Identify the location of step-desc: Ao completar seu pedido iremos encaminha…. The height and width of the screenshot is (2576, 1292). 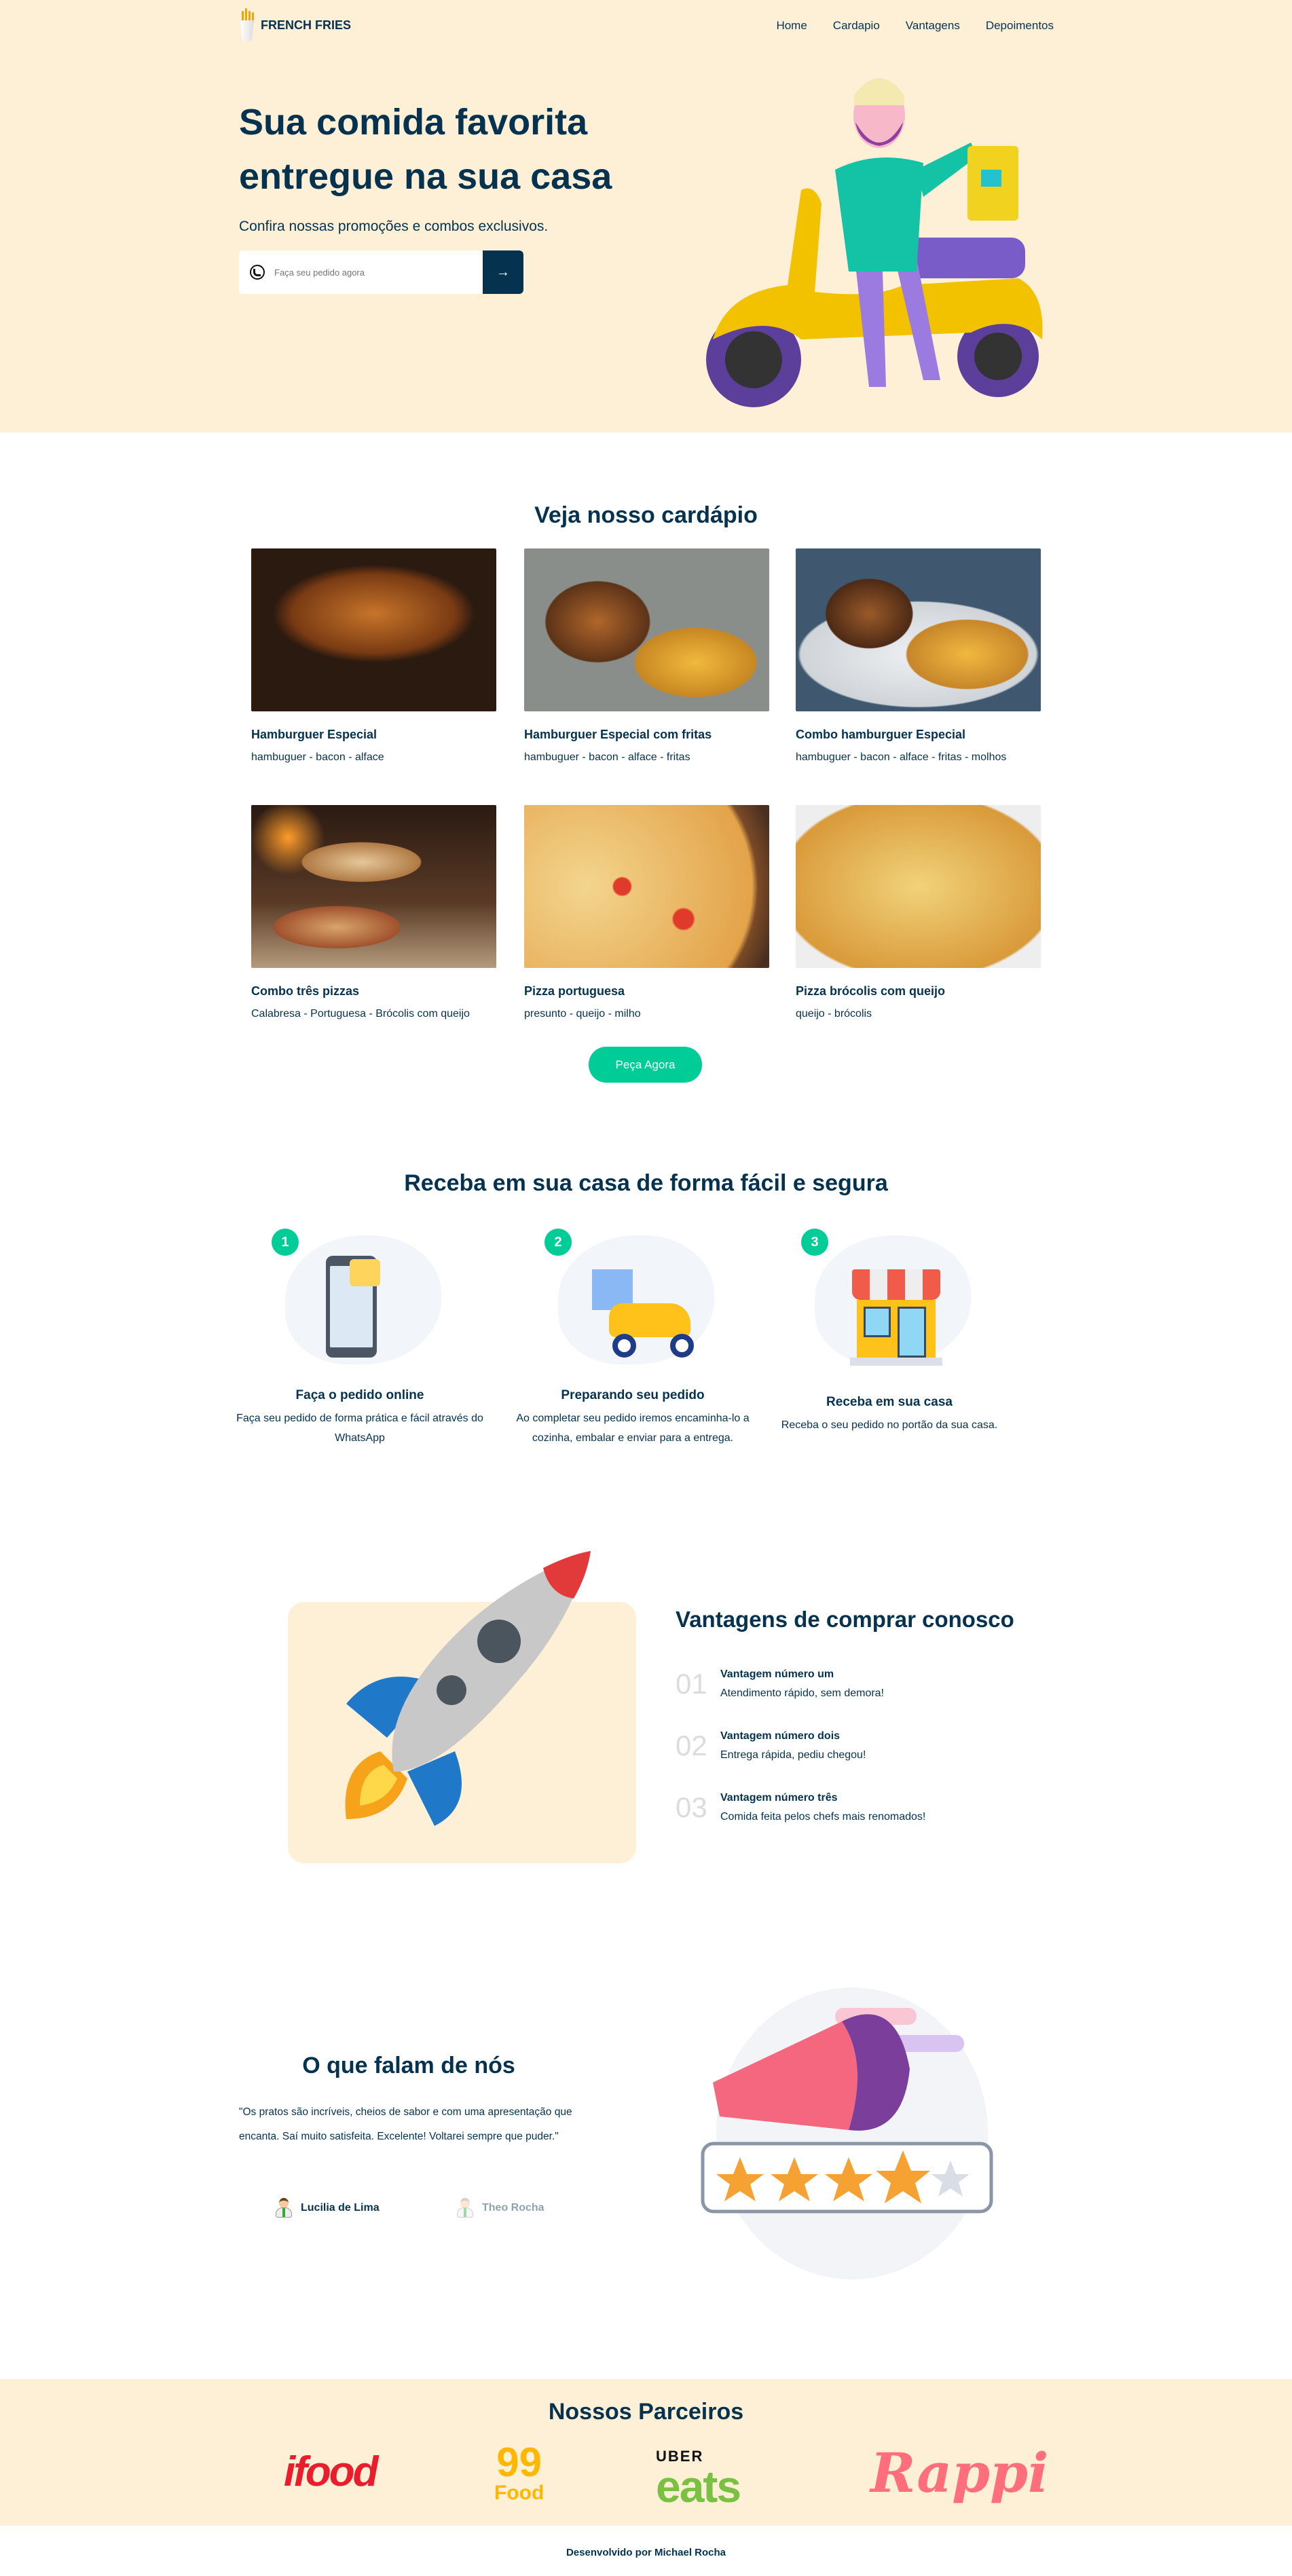
(633, 1429).